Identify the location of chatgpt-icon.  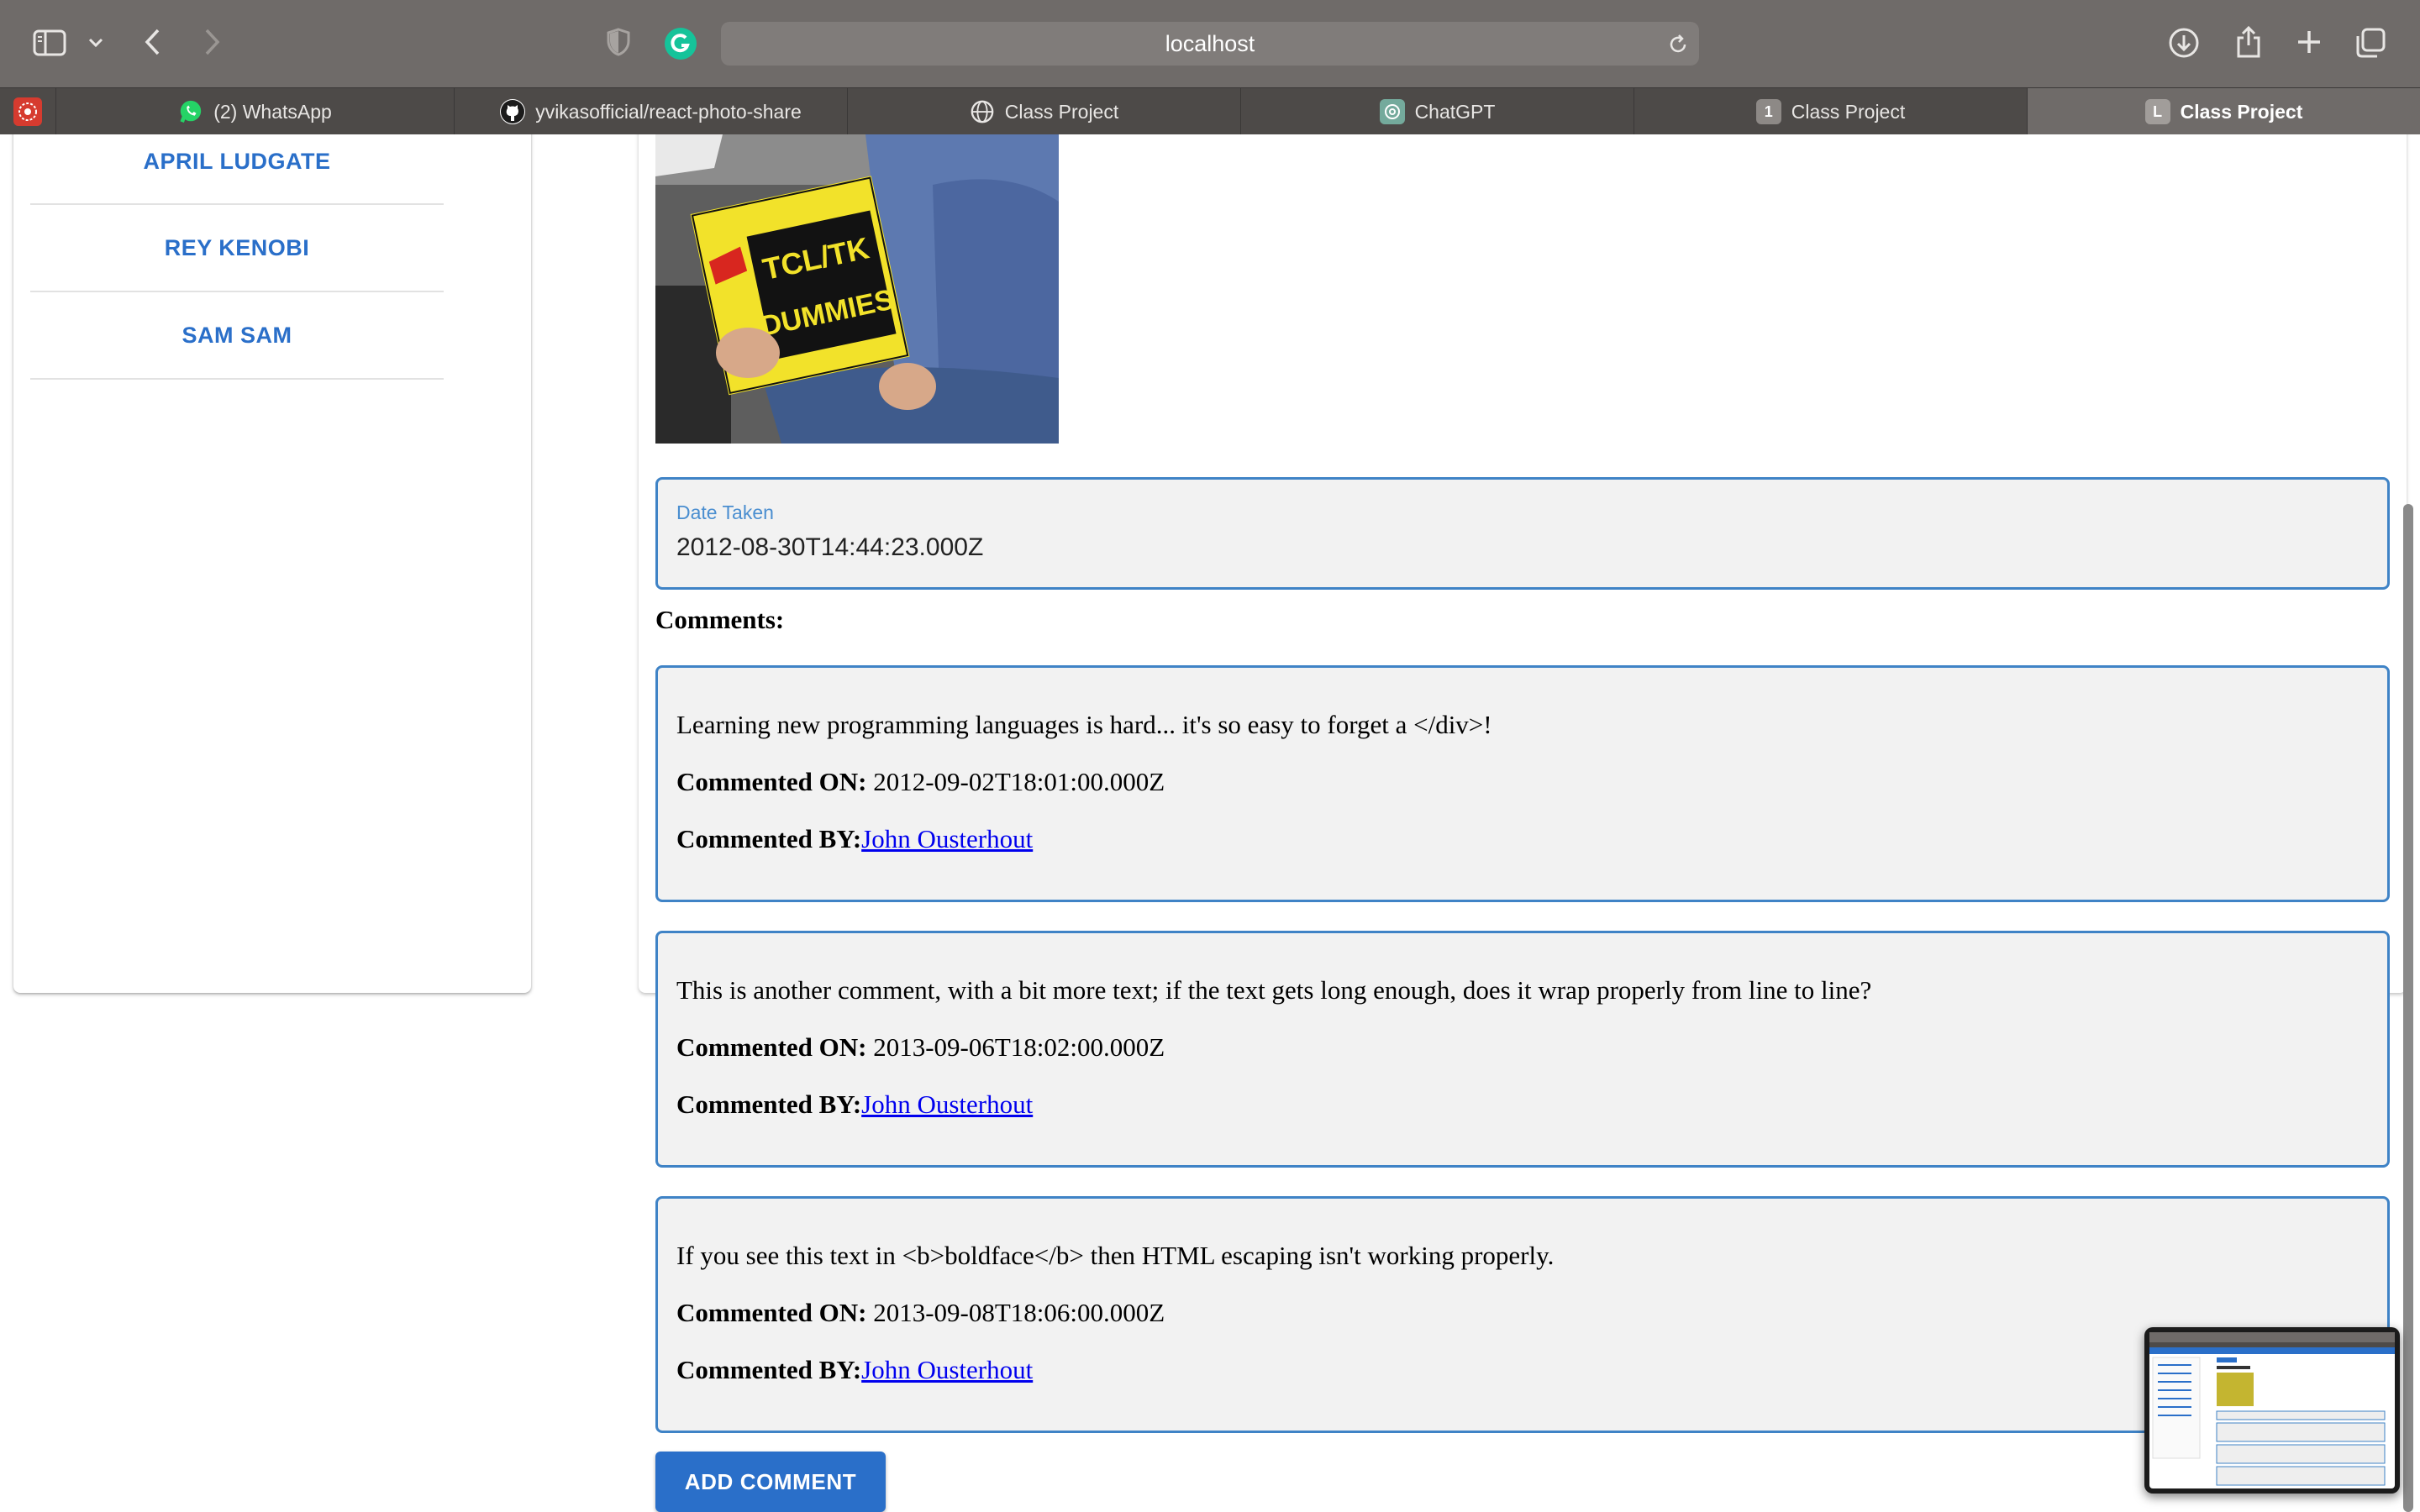
(1392, 111).